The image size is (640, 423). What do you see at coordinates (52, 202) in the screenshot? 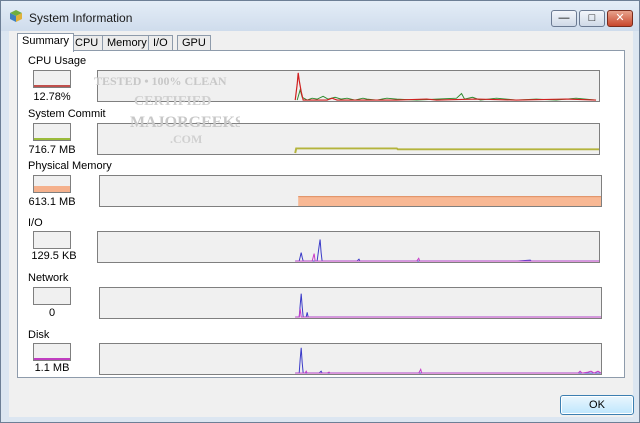
I see `physical-memory-value: 613.1 MB` at bounding box center [52, 202].